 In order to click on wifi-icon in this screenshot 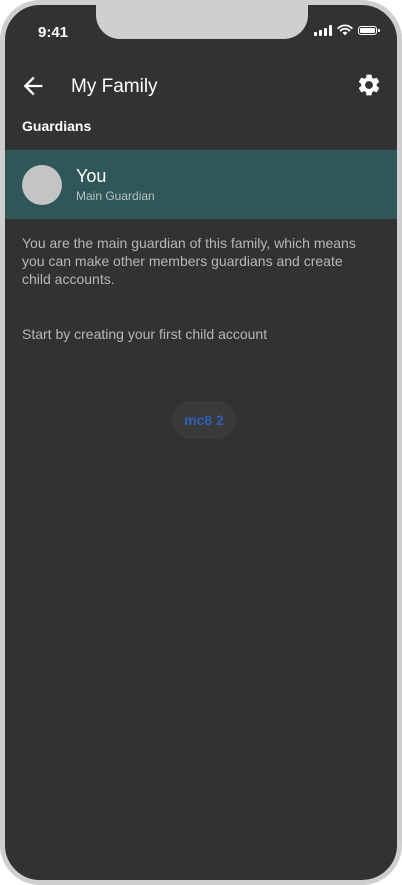, I will do `click(345, 30)`.